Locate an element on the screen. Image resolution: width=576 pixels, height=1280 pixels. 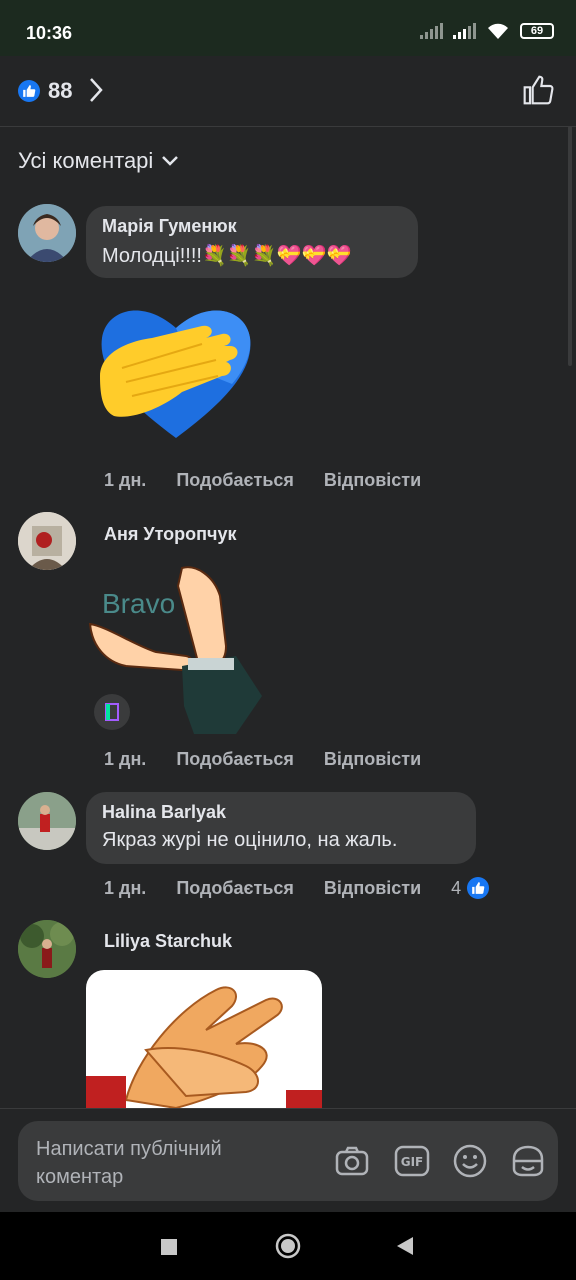
clapping-sticker is located at coordinates (204, 1039).